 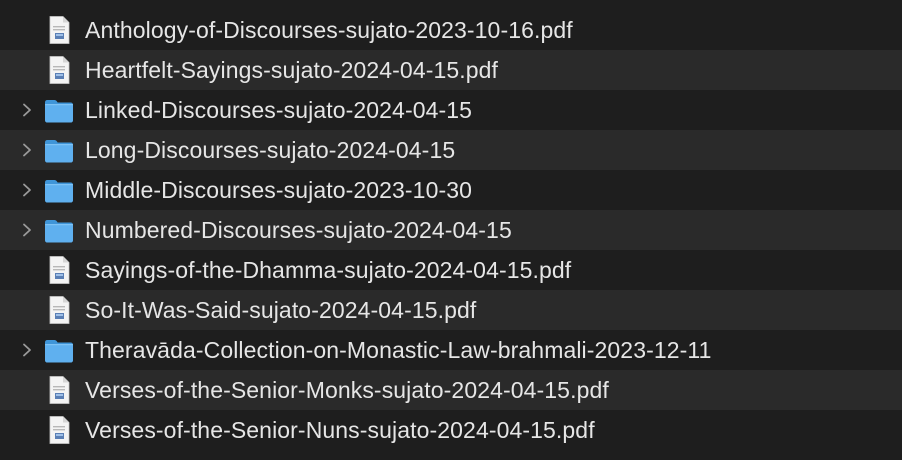 I want to click on file-name: Linked-Discourses-sujato-2024-04-15, so click(x=279, y=110).